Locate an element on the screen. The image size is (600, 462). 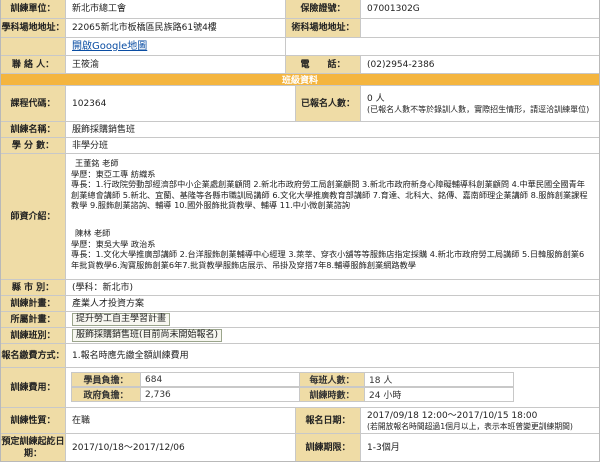
nature-label: 訓練性質： is located at coordinates (33, 420).